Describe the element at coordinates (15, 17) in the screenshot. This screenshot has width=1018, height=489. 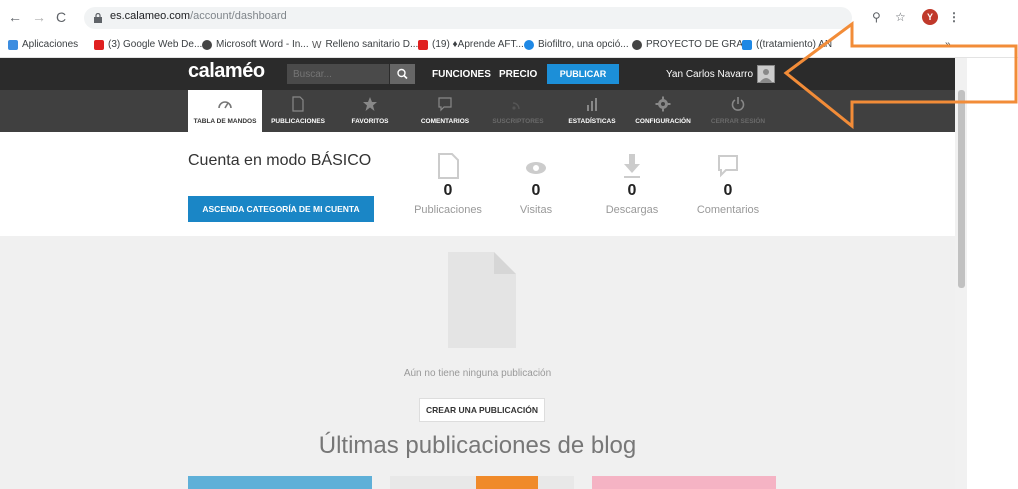
I see `back-arrow-icon: ←` at that location.